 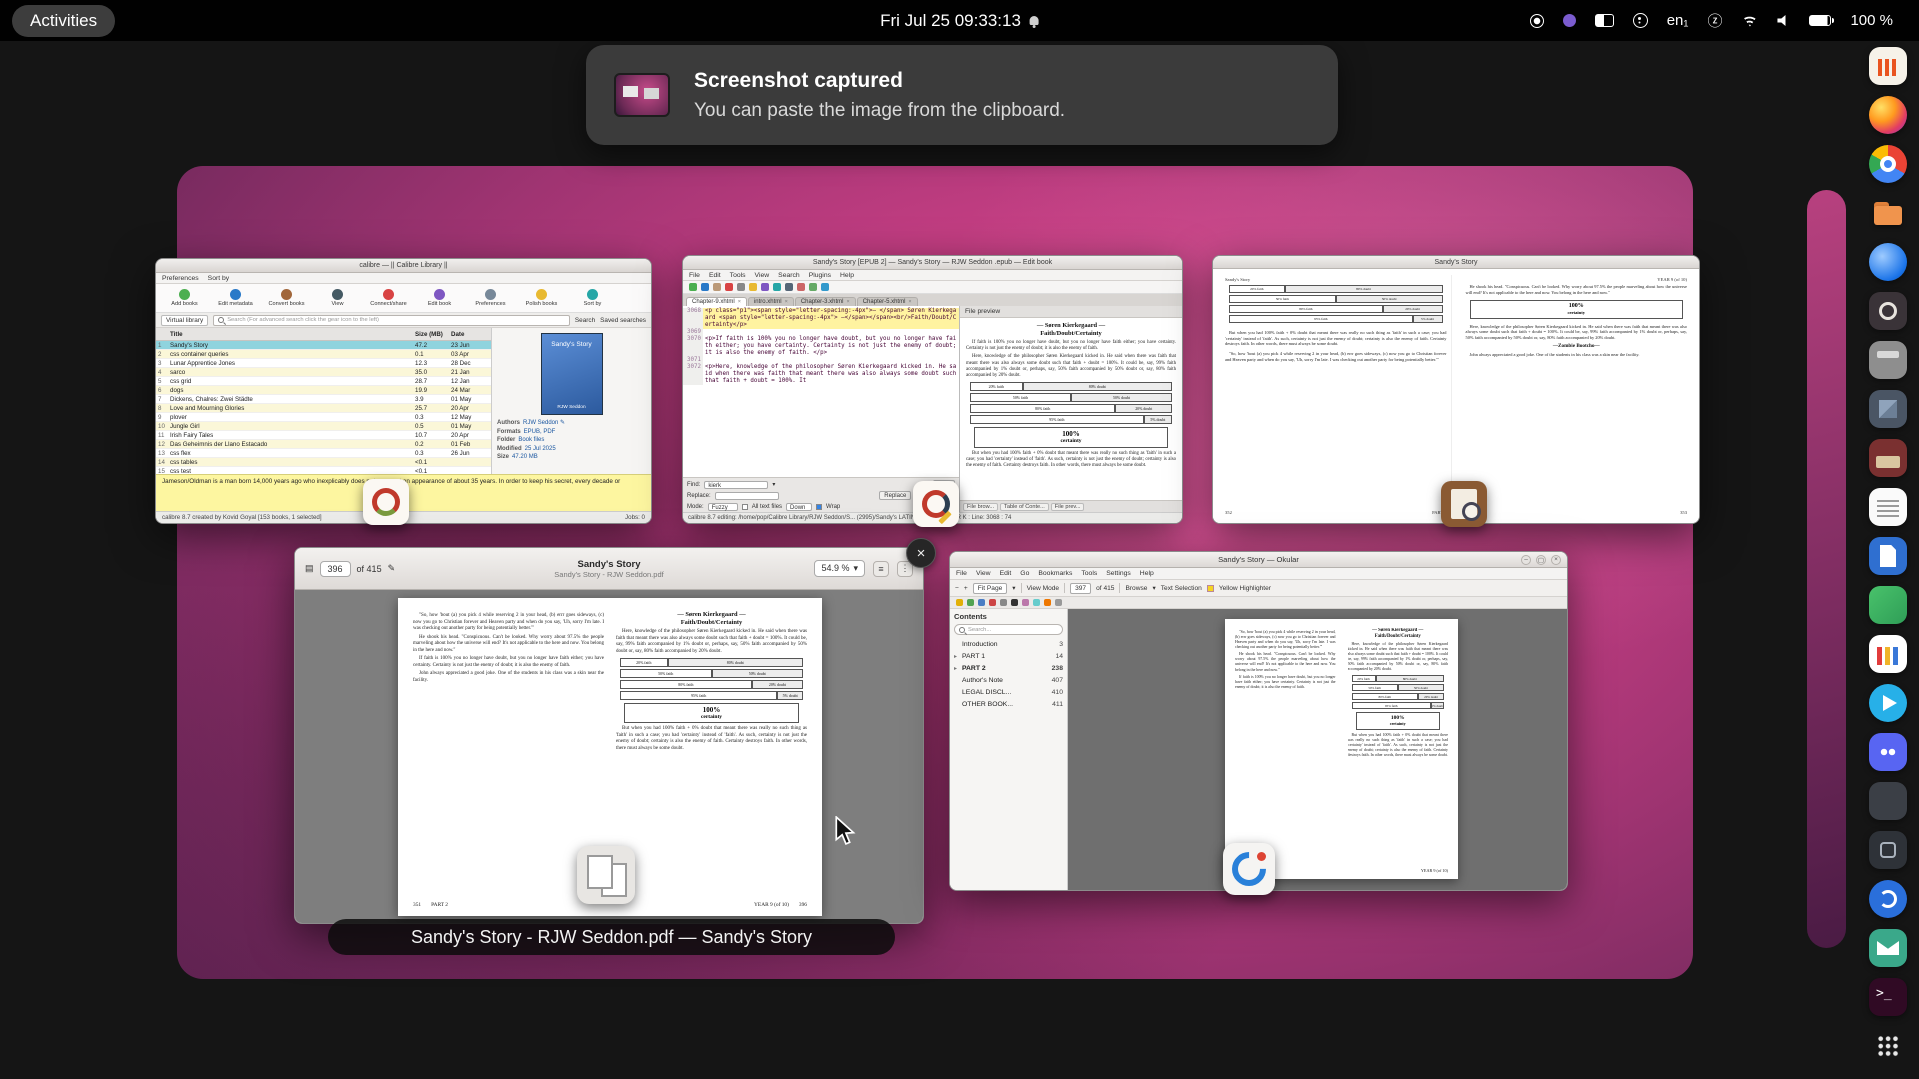 I want to click on clock-text: Fri Jul 25 09:33:13, so click(x=950, y=20).